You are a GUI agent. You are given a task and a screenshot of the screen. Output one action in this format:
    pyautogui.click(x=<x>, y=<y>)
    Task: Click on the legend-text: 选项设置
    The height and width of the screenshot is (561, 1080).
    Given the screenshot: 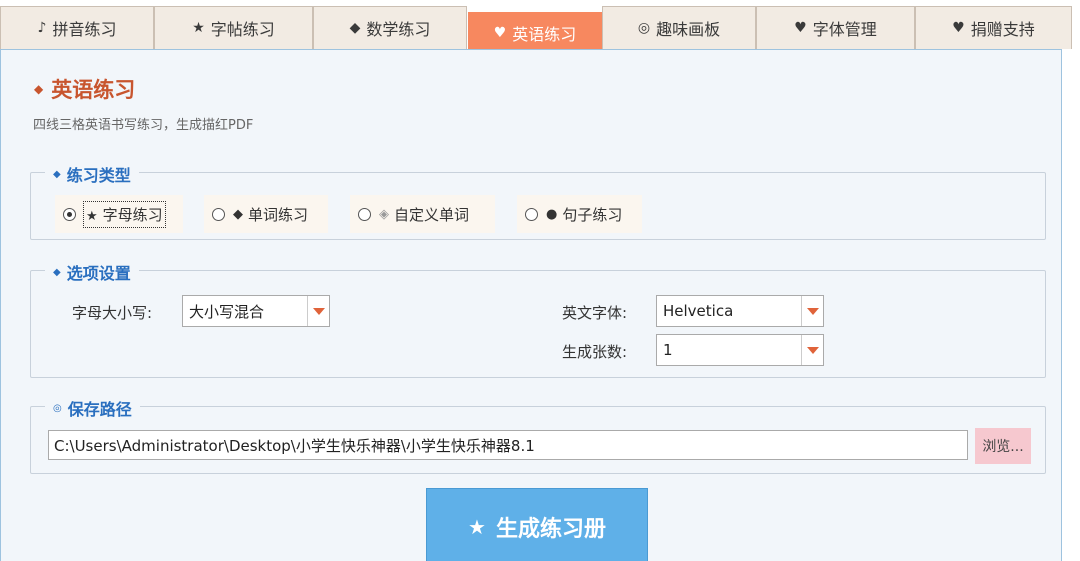 What is the action you would take?
    pyautogui.click(x=98, y=273)
    